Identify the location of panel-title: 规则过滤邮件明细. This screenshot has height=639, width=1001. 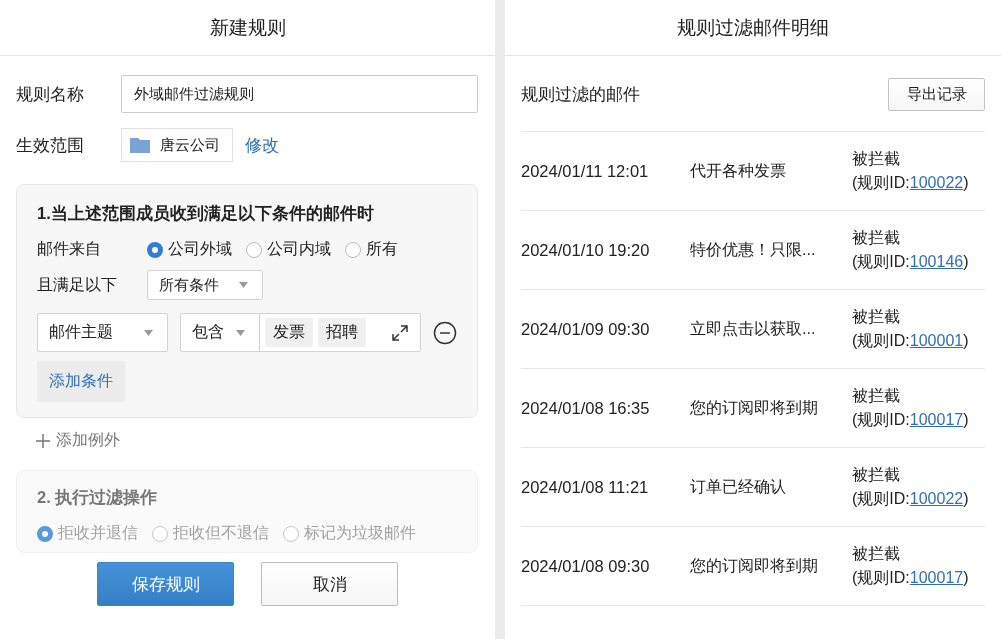
(753, 27).